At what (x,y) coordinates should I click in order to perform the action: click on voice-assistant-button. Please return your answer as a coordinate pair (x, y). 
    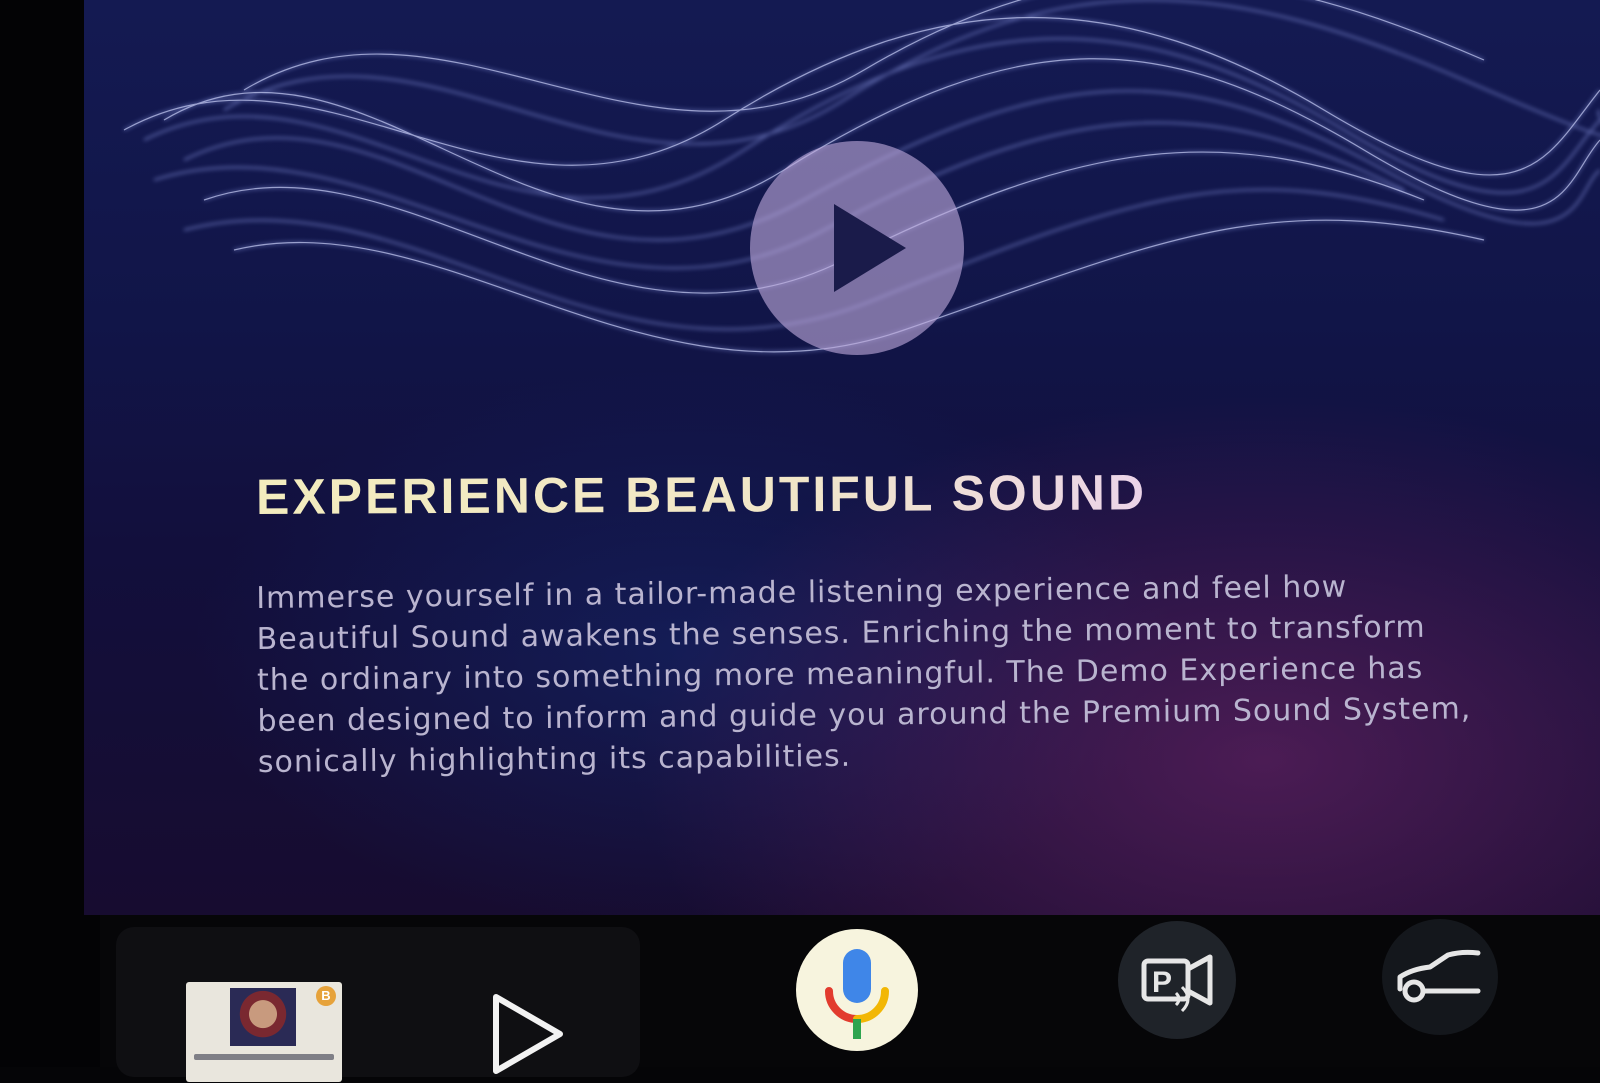
    Looking at the image, I should click on (857, 990).